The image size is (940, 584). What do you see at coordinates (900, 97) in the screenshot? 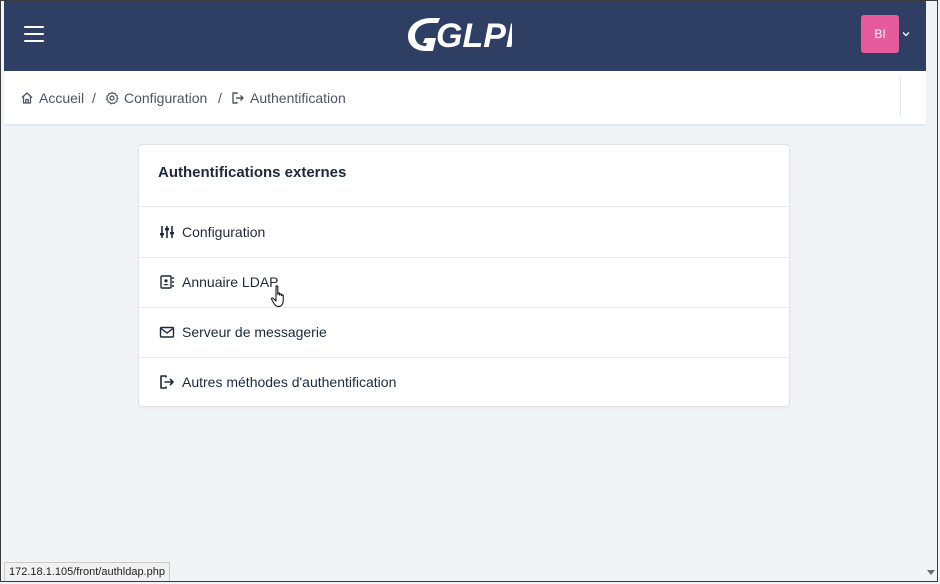
I see `divider` at bounding box center [900, 97].